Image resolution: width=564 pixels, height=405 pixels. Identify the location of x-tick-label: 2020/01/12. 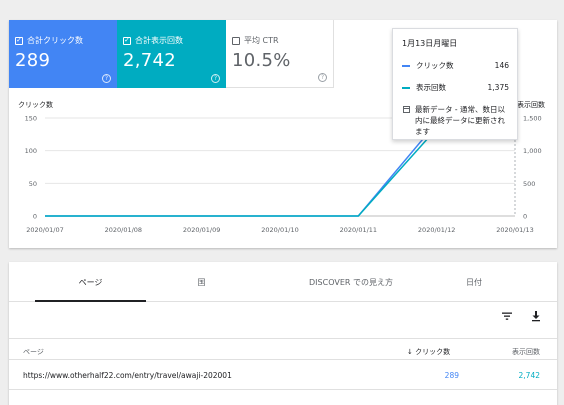
(436, 230).